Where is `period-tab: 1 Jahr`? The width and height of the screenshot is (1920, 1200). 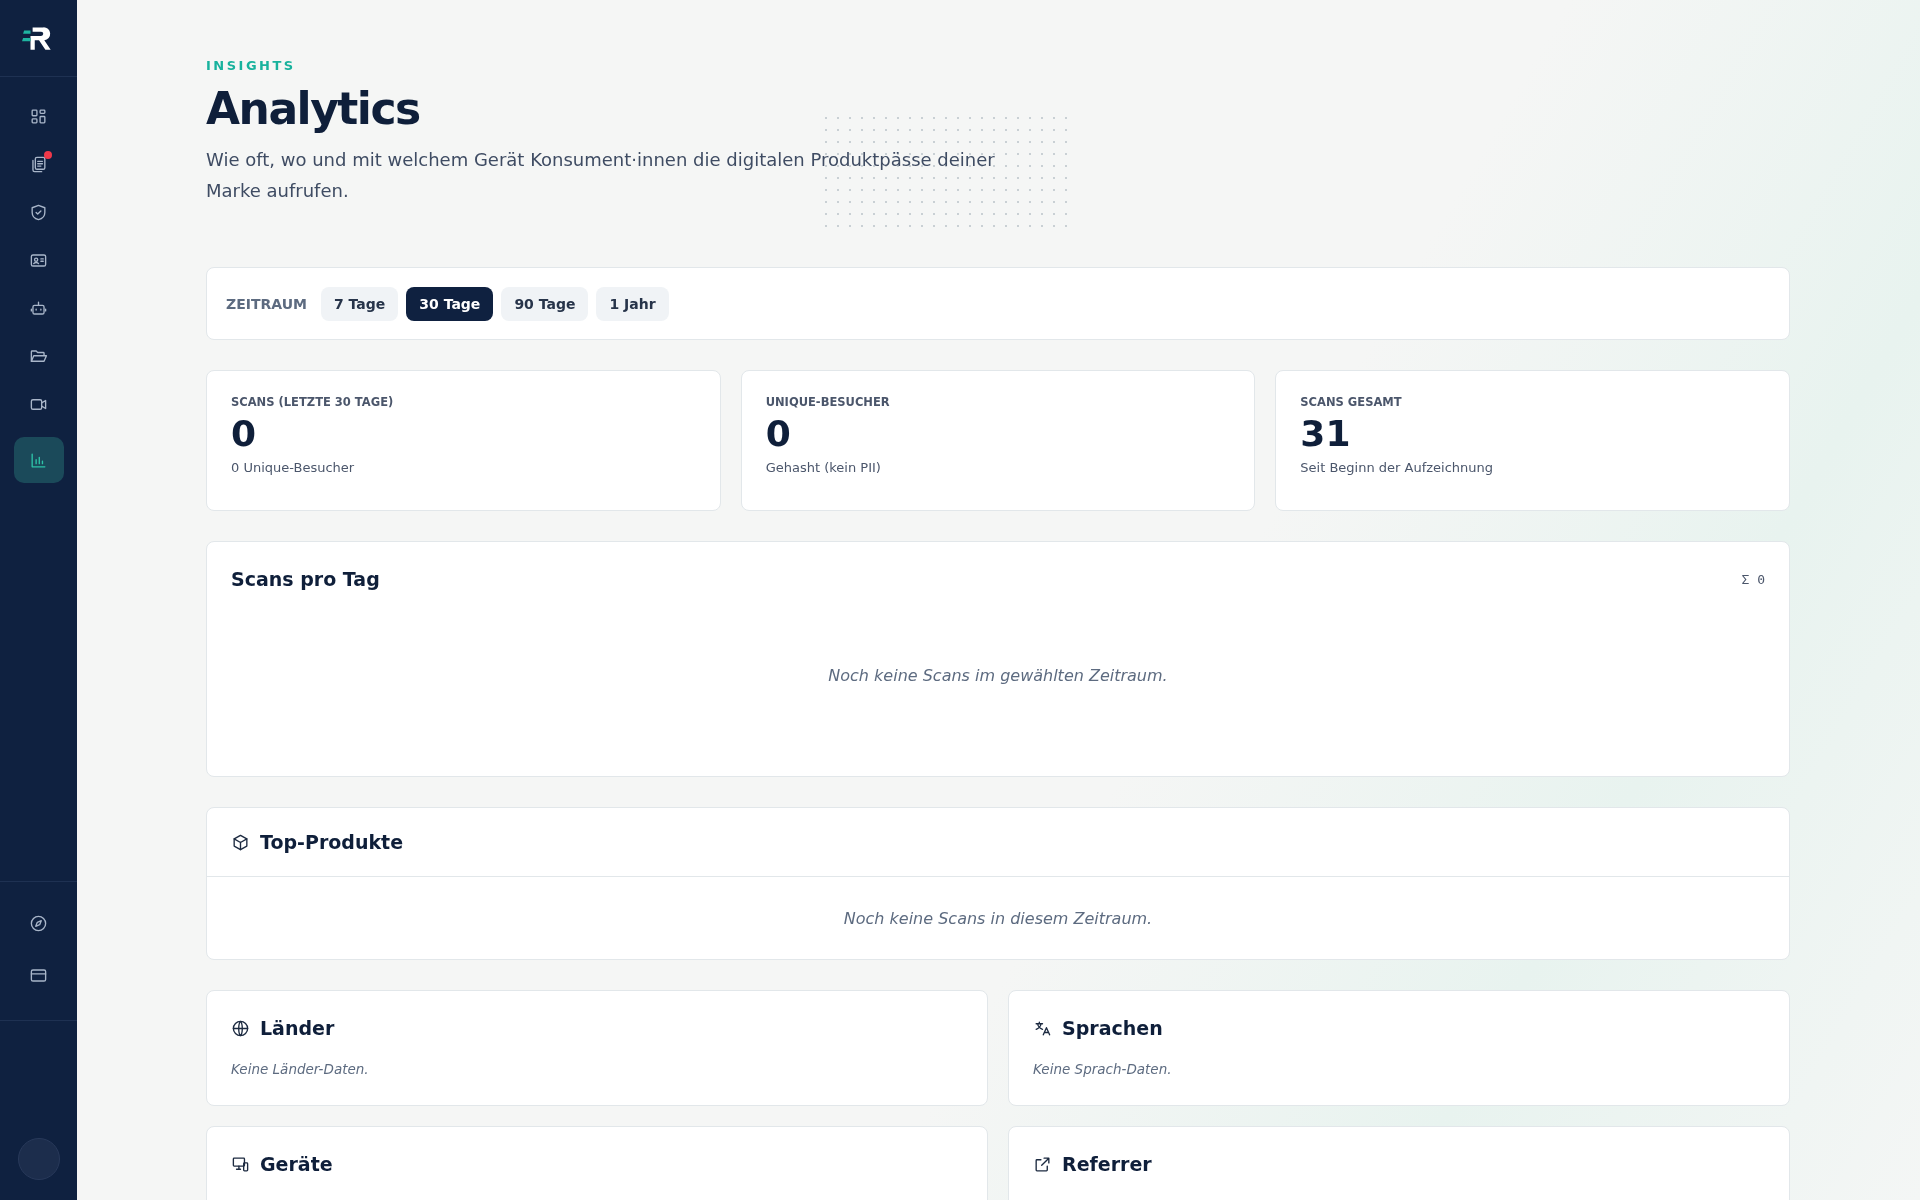 period-tab: 1 Jahr is located at coordinates (632, 303).